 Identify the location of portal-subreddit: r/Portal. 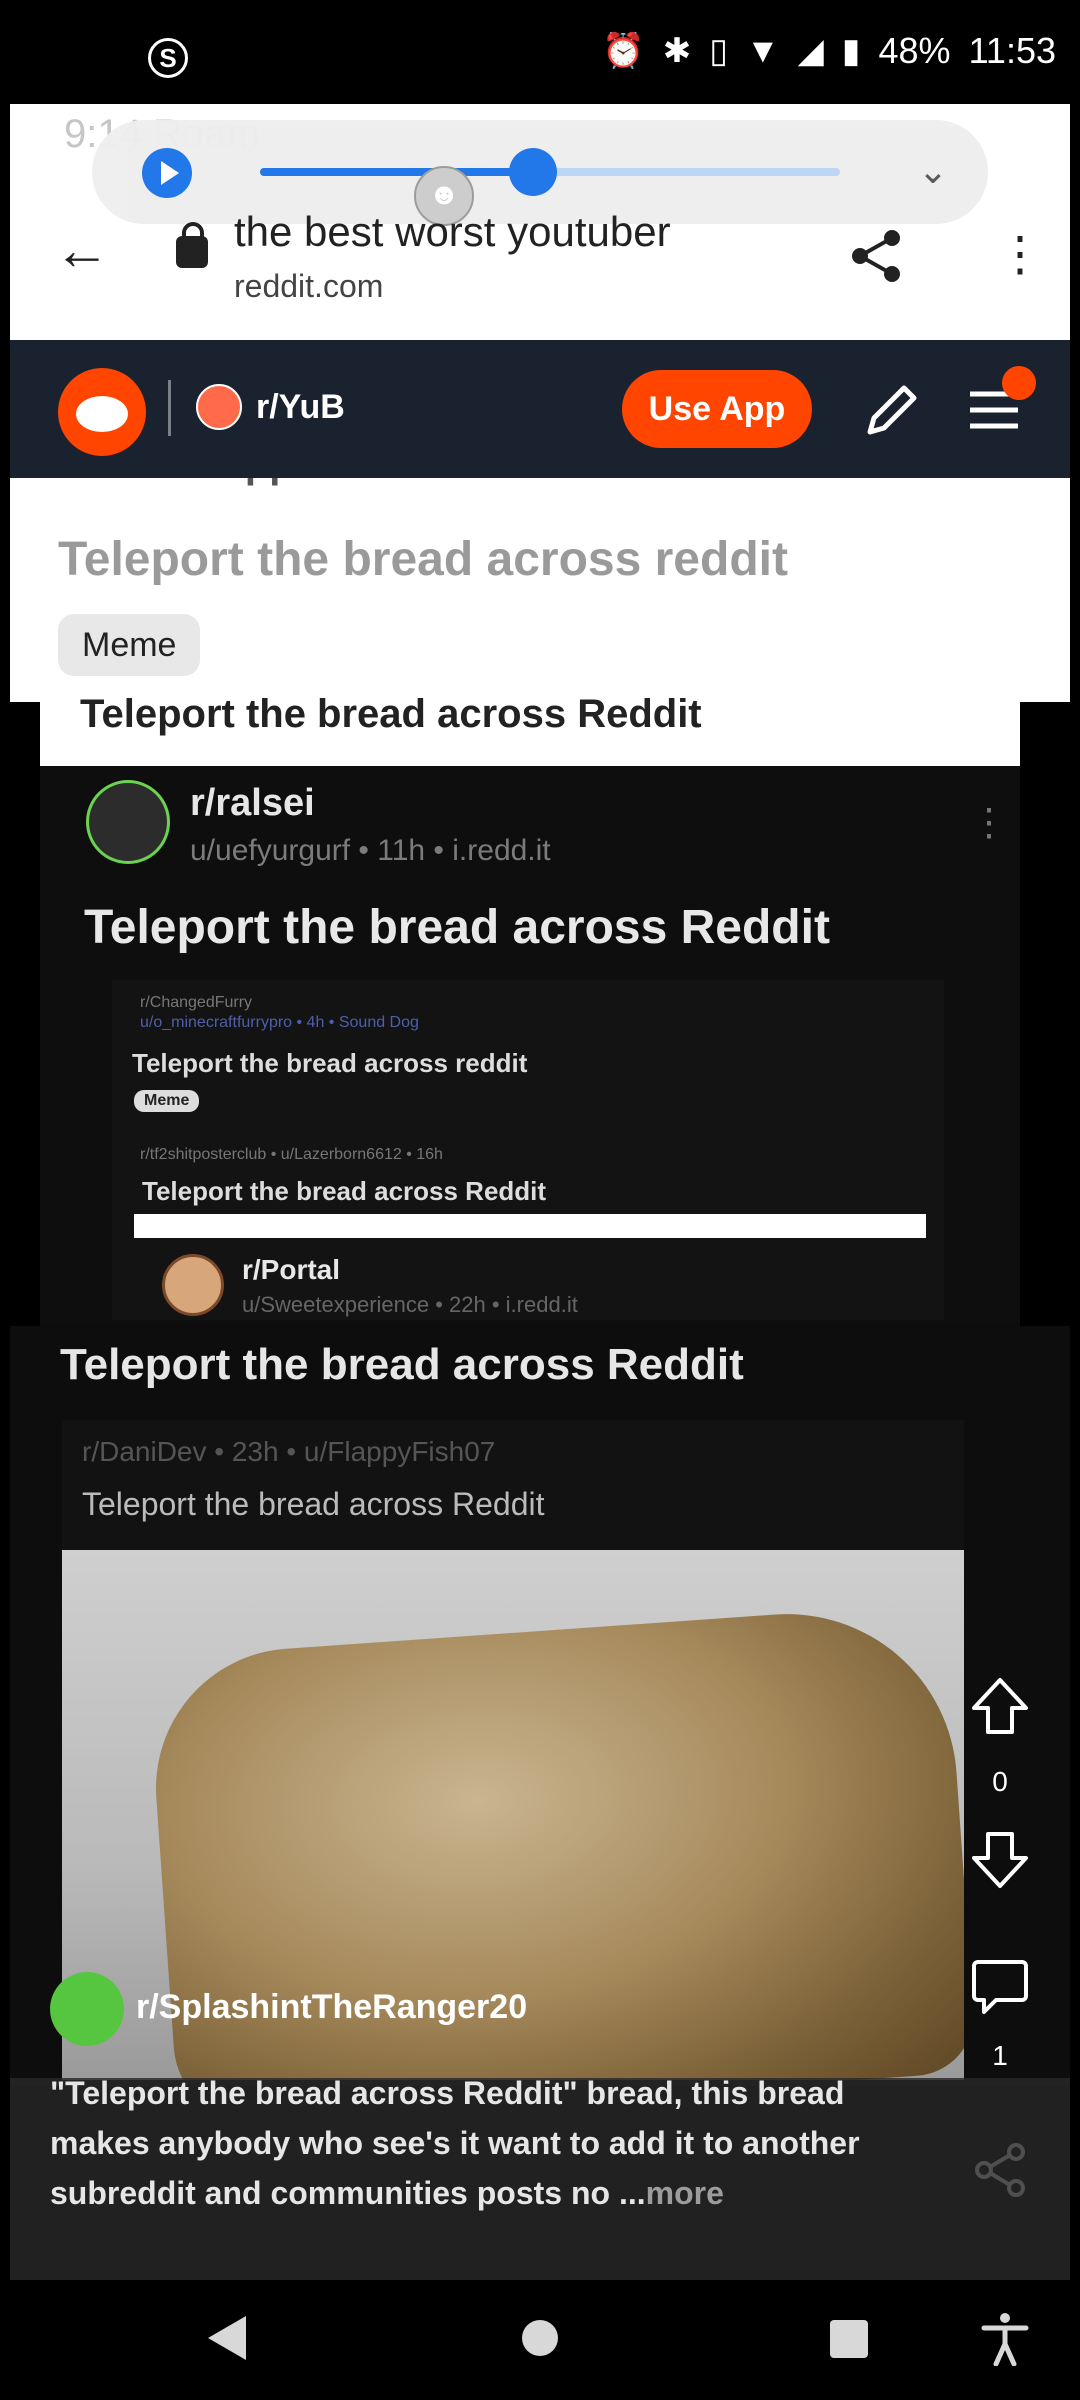
(291, 1269).